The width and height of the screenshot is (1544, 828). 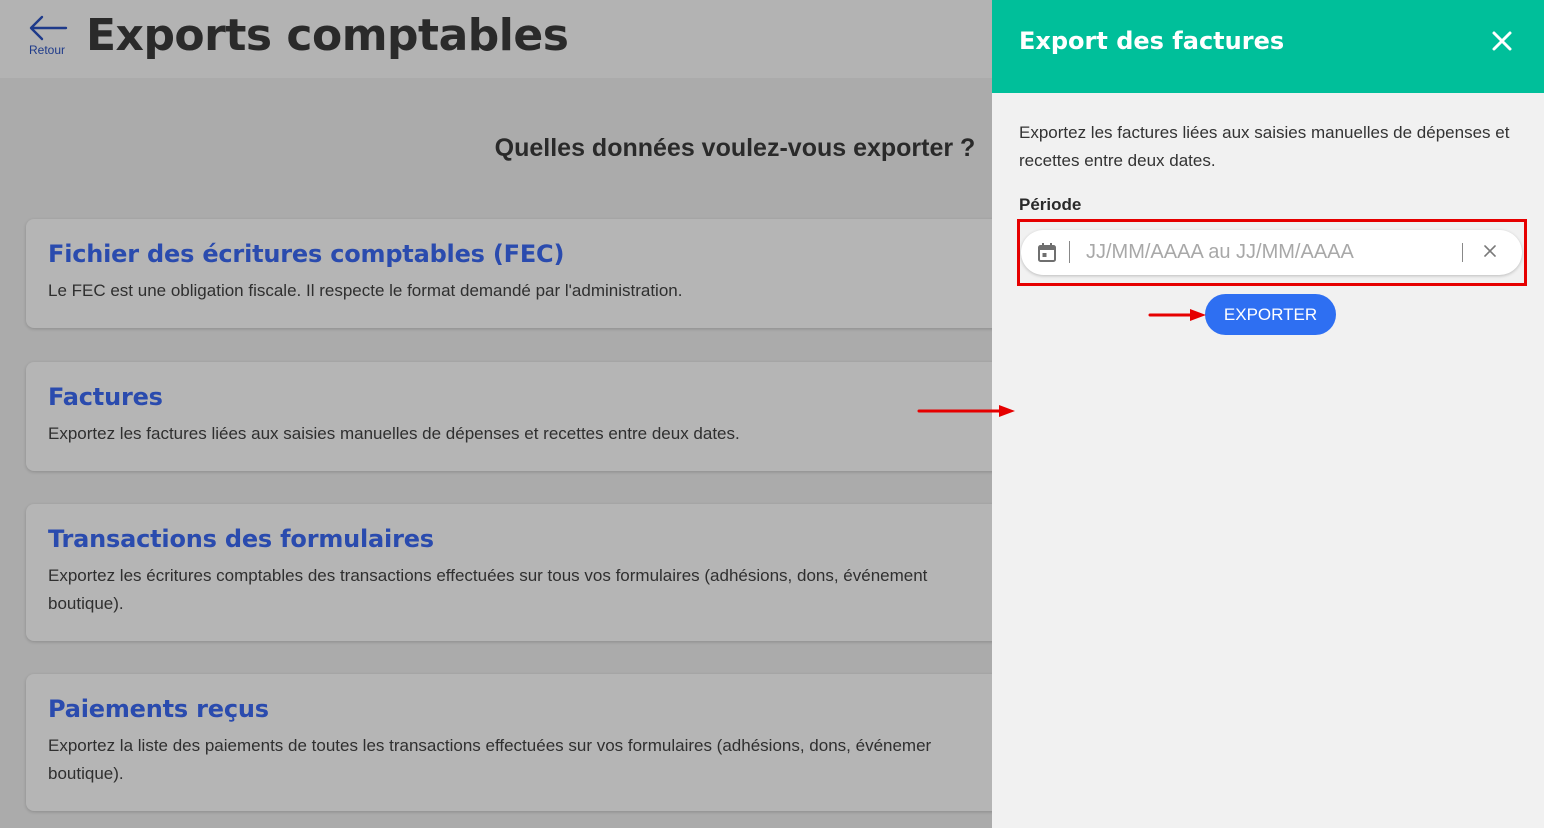 What do you see at coordinates (48, 28) in the screenshot?
I see `arrow-left-icon` at bounding box center [48, 28].